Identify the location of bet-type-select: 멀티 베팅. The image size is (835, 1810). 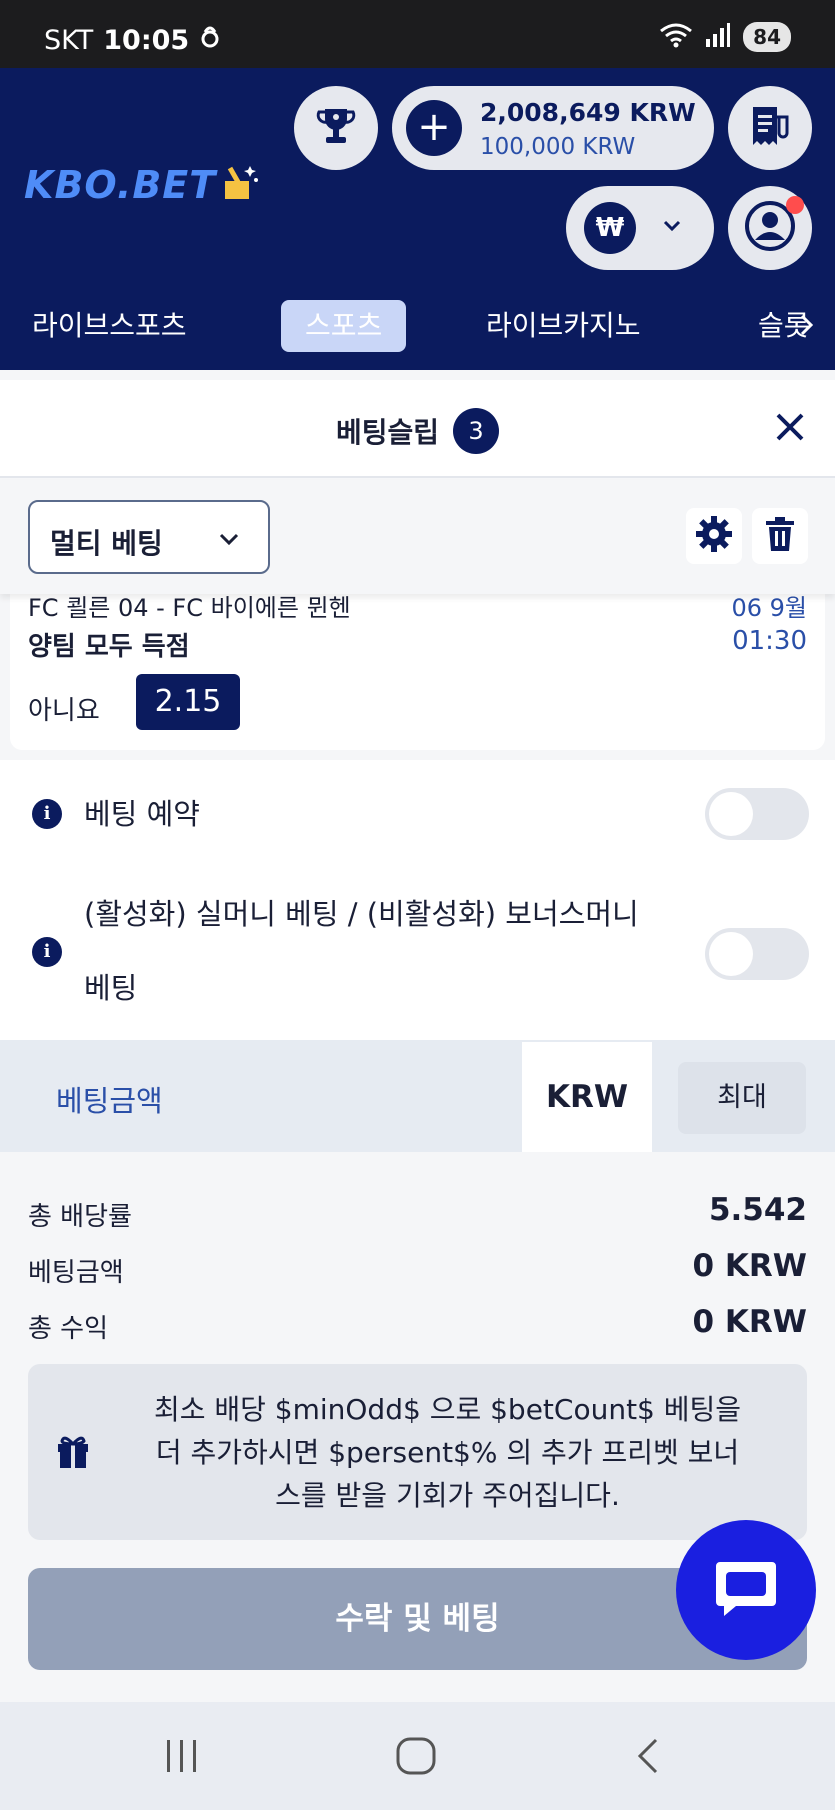
(149, 537).